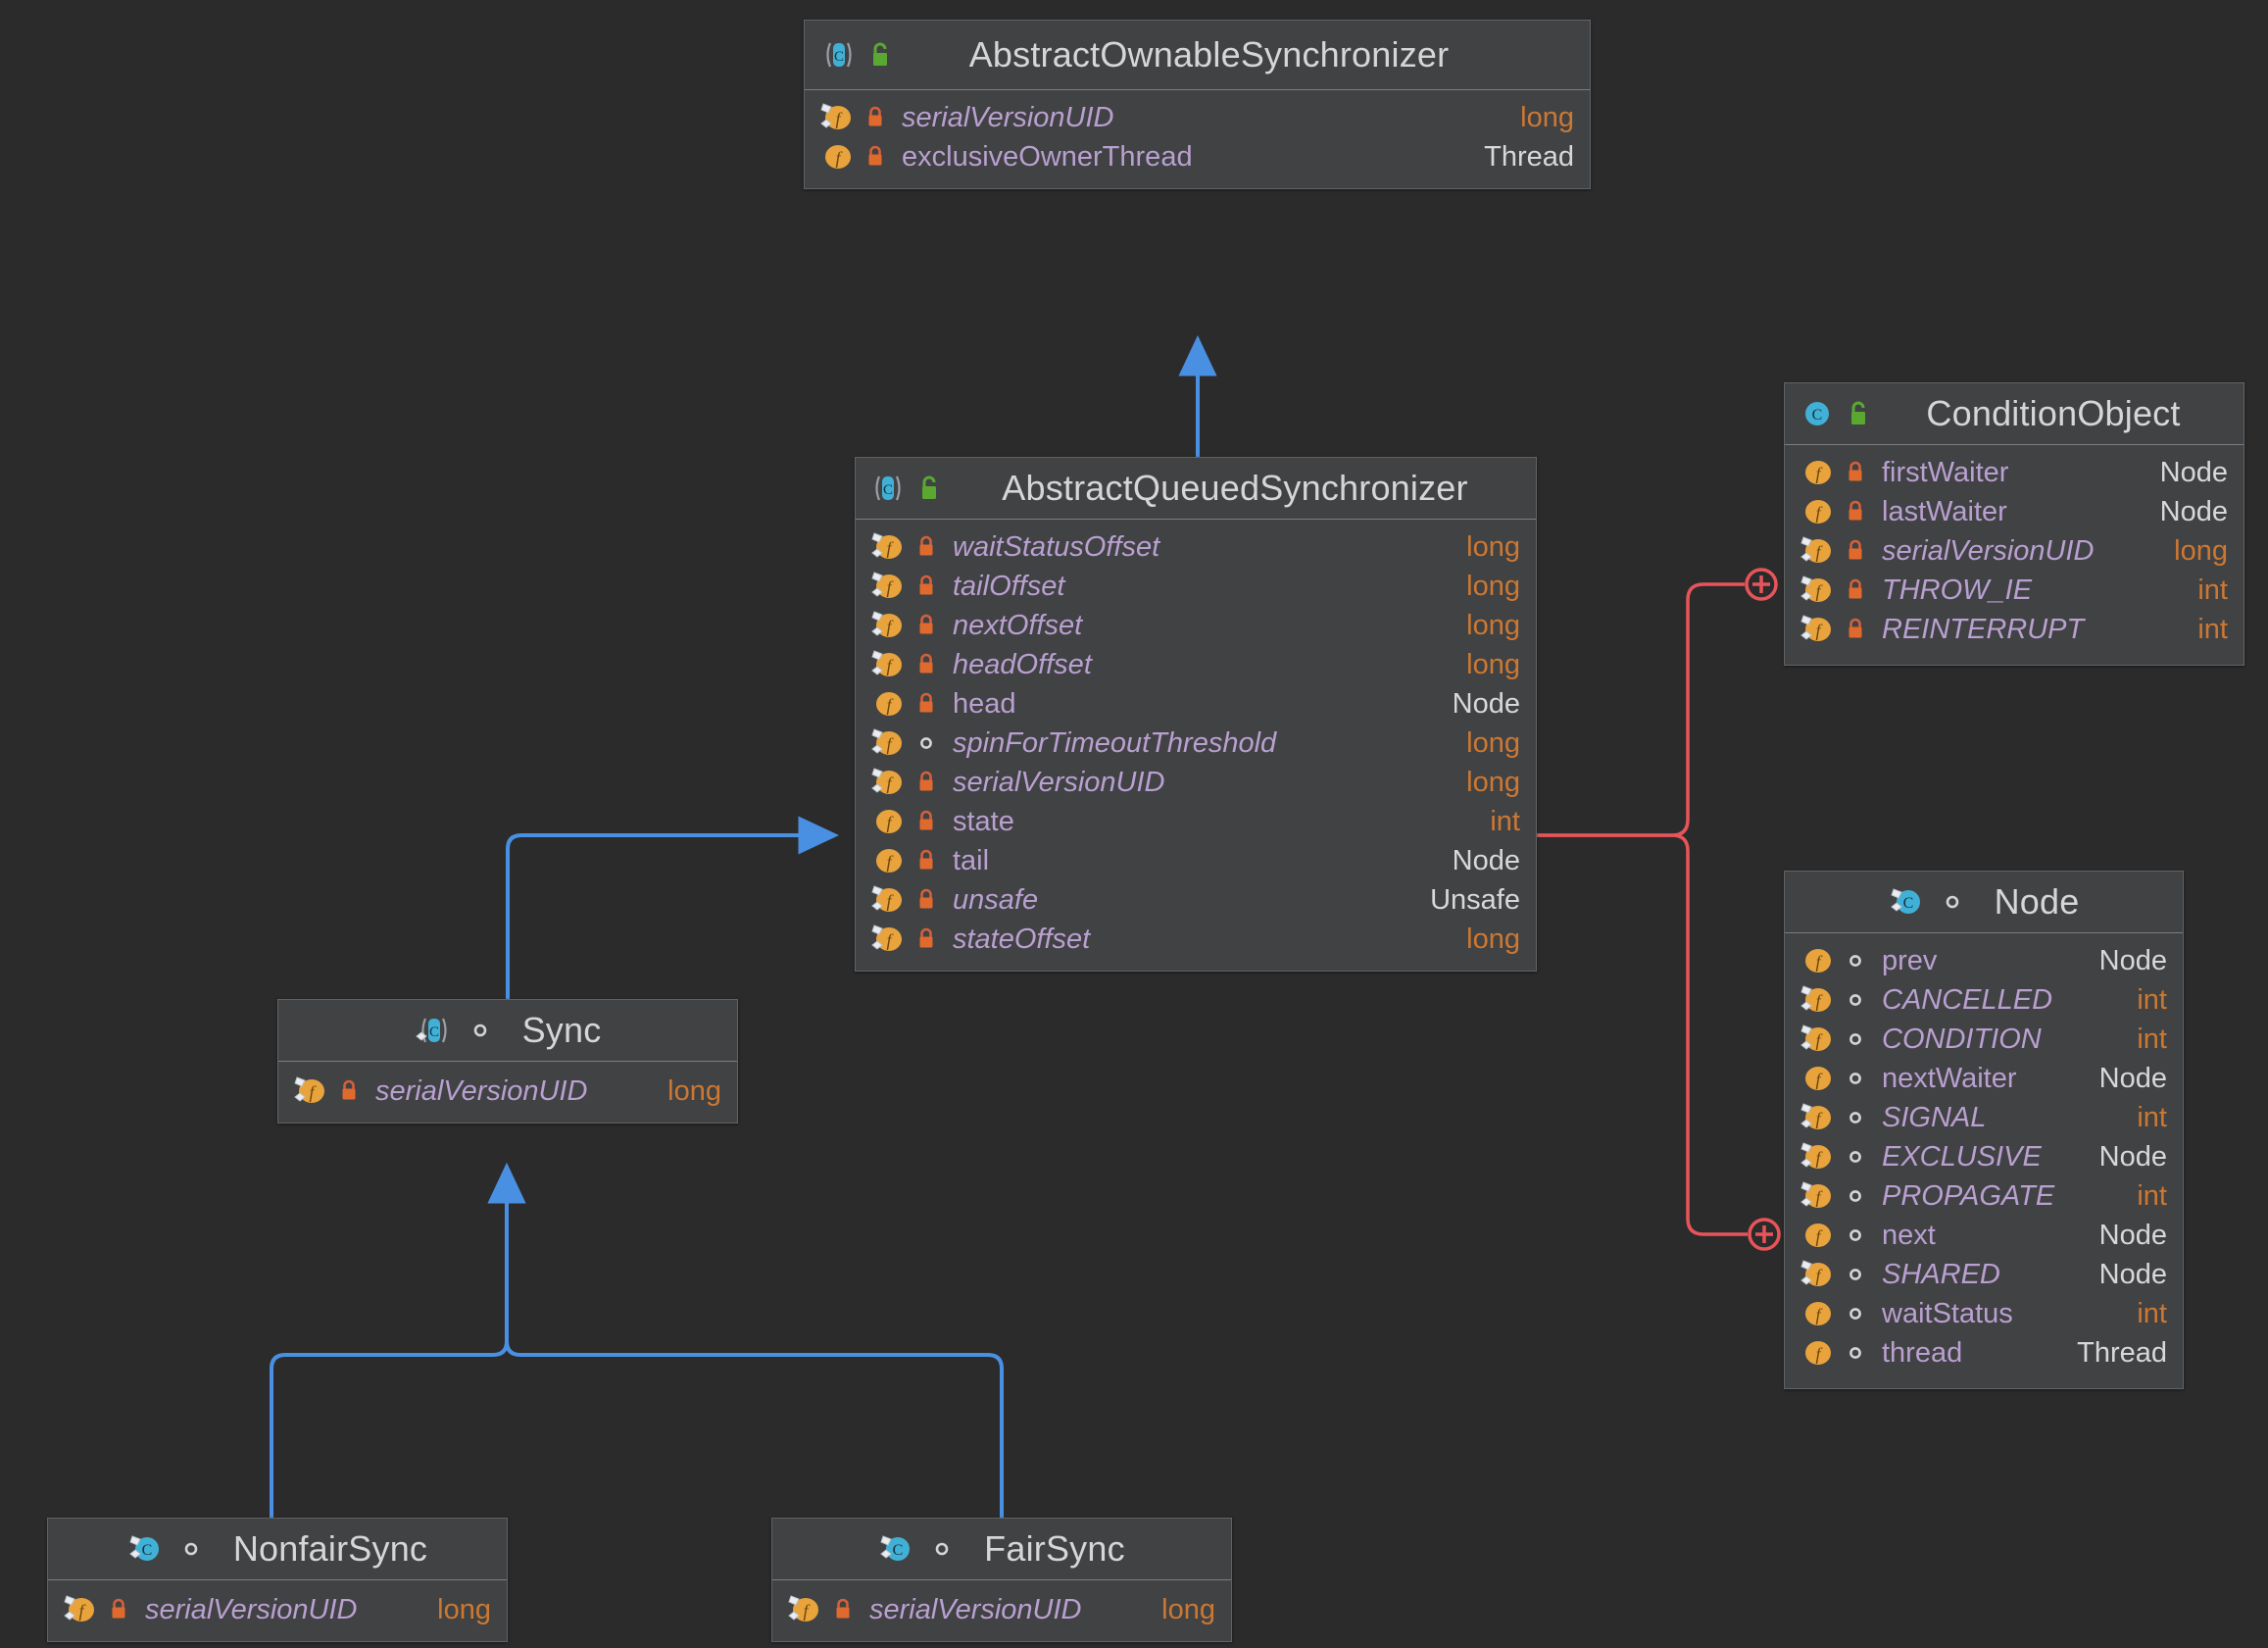 This screenshot has height=1648, width=2268. Describe the element at coordinates (929, 488) in the screenshot. I see `public-unlocked-icon` at that location.